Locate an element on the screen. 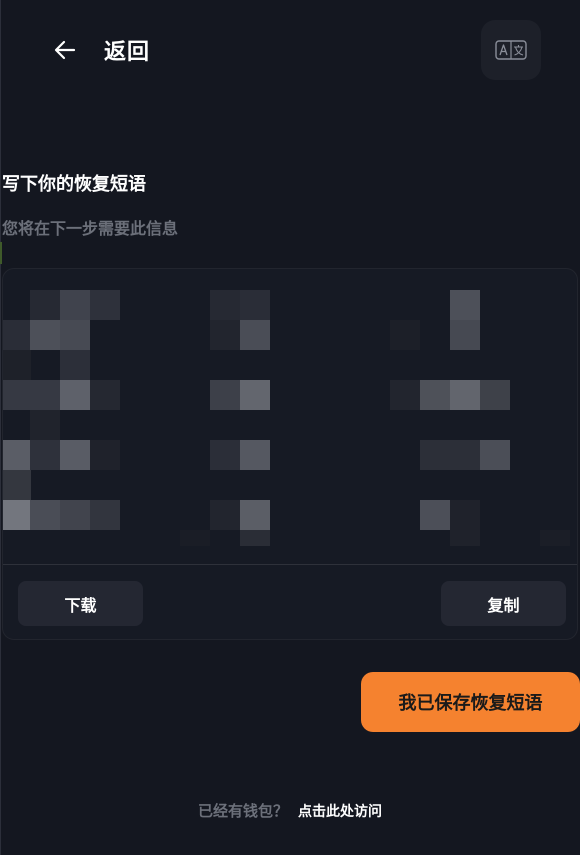  left-border-accent is located at coordinates (1, 253).